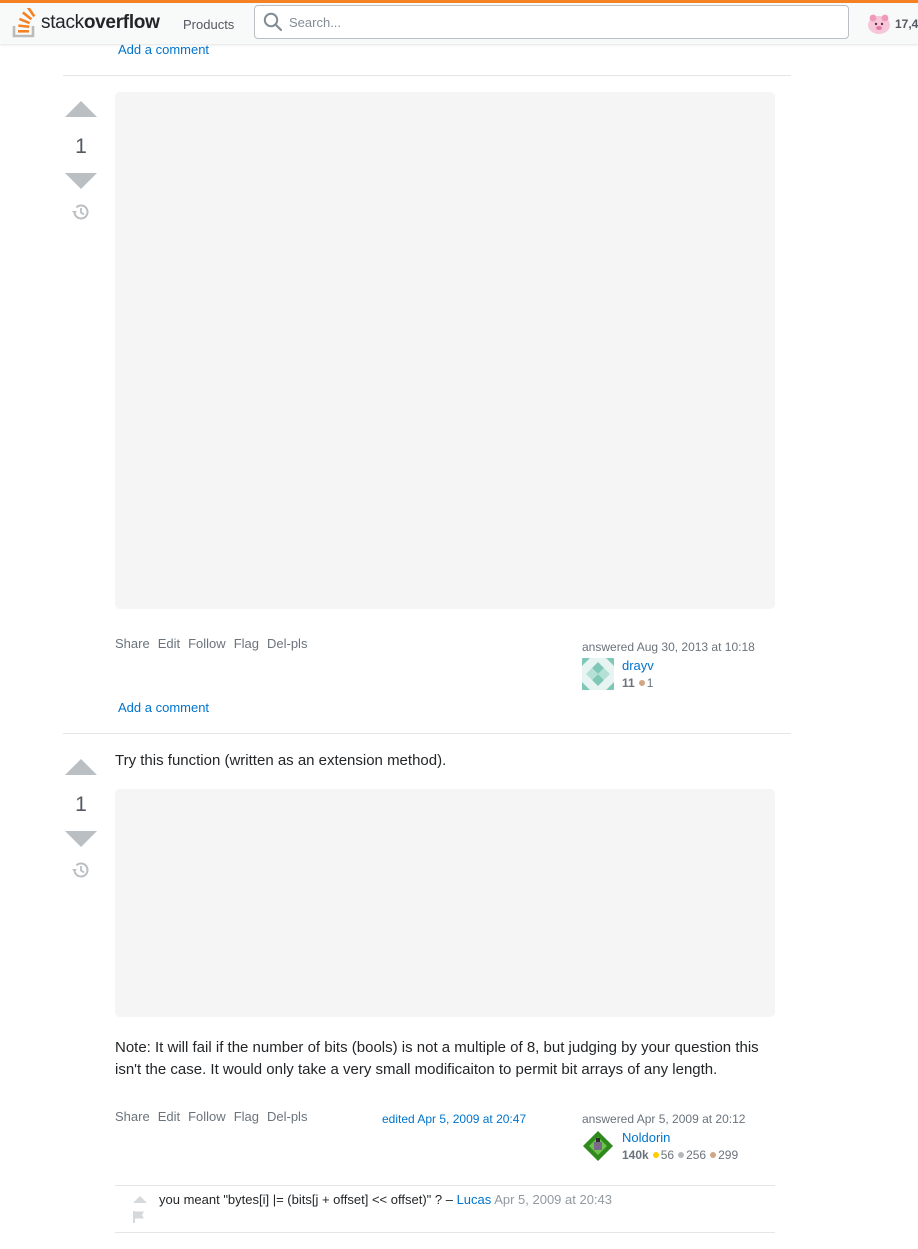 The image size is (918, 1249). I want to click on user-reputation: 11, so click(628, 682).